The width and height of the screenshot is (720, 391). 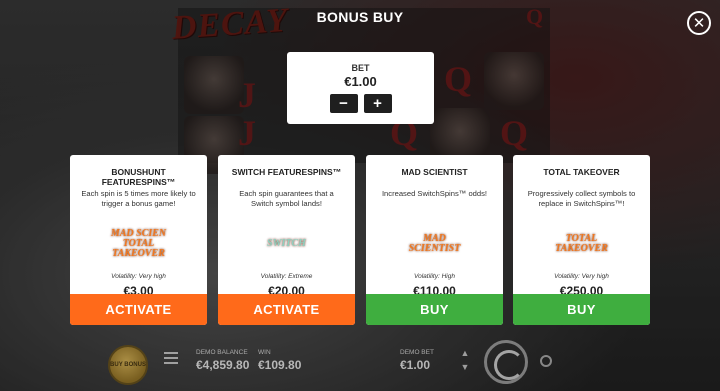 I want to click on card-volatility: Volatility: Extreme, so click(x=286, y=276).